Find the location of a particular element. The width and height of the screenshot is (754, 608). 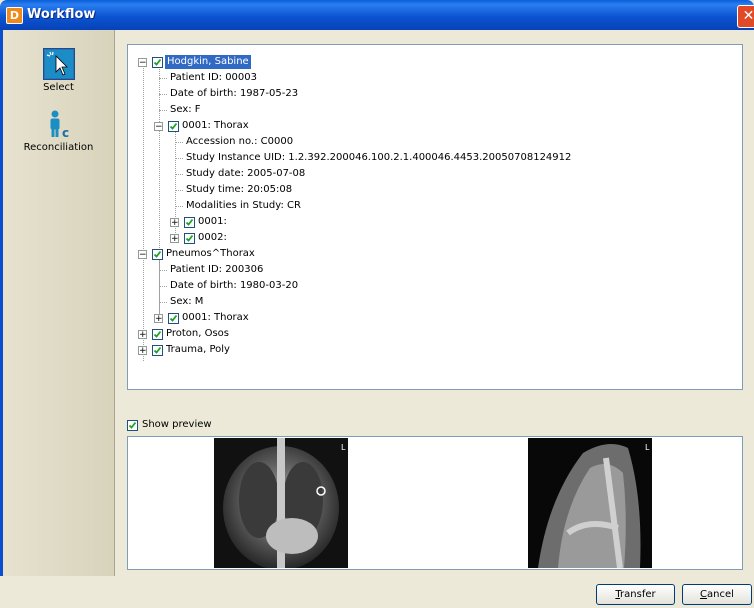

tree-row-study: − 0001: Thorax is located at coordinates (254, 126).